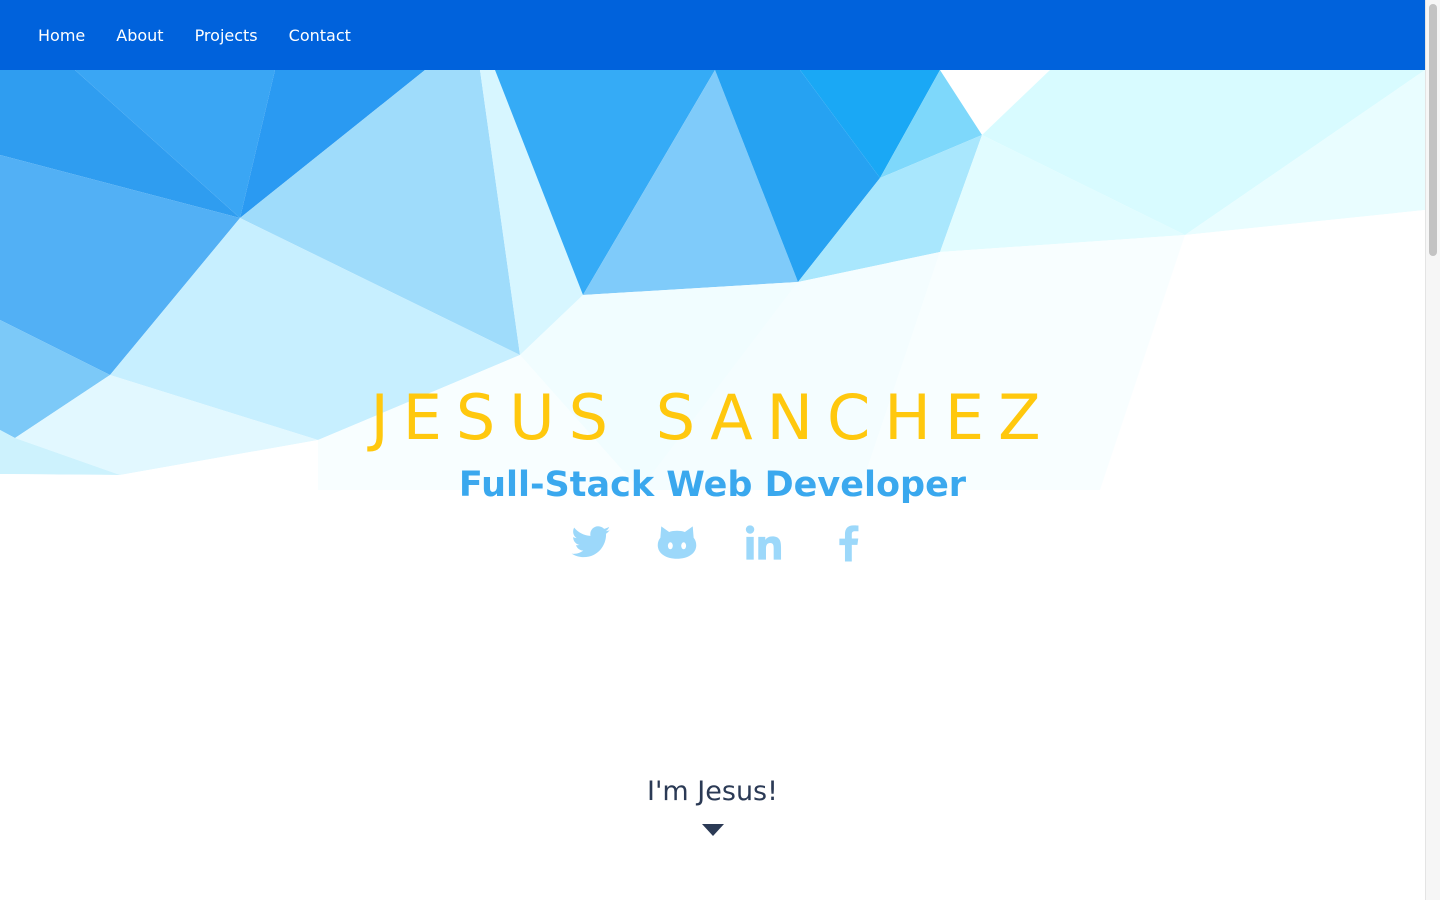 This screenshot has height=900, width=1440. What do you see at coordinates (591, 543) in the screenshot?
I see `twitter-icon` at bounding box center [591, 543].